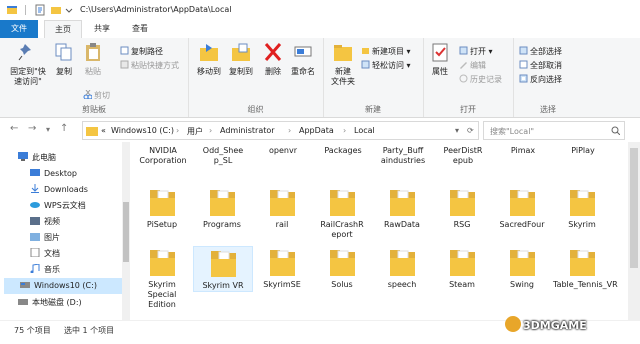  What do you see at coordinates (403, 156) in the screenshot?
I see `folder-item: Party_Buff aindustries` at bounding box center [403, 156].